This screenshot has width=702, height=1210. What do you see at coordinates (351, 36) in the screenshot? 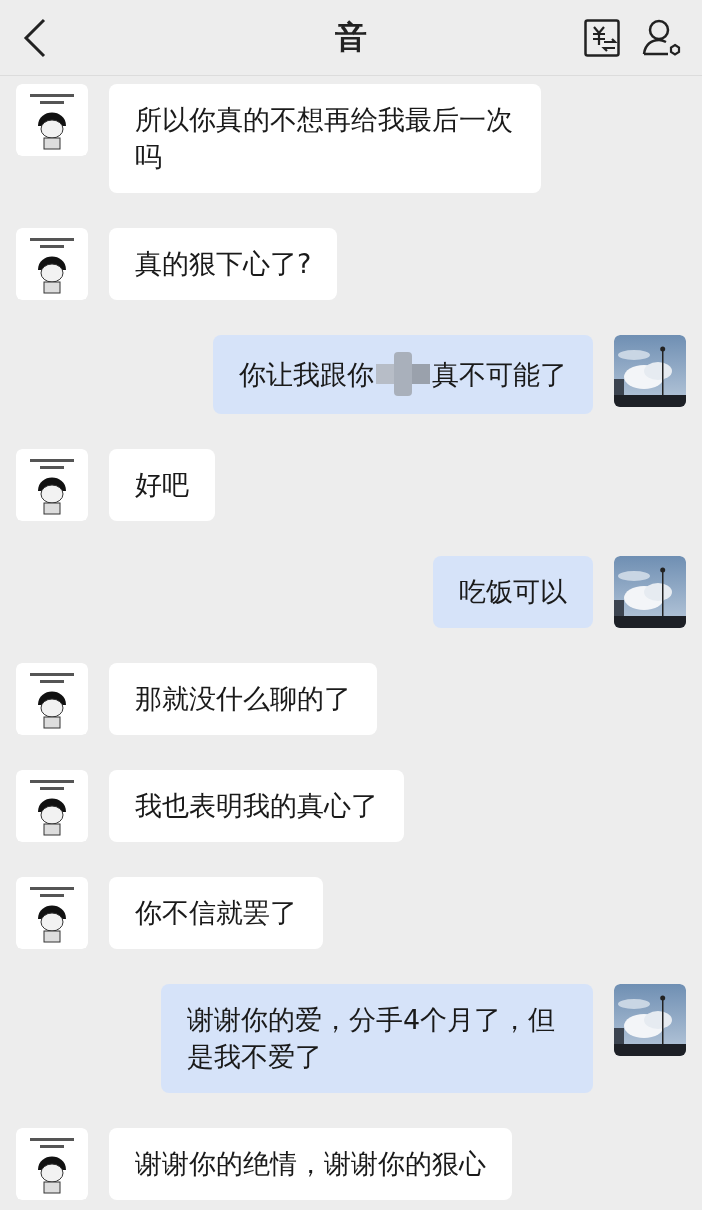
I see `chat-title: 音` at bounding box center [351, 36].